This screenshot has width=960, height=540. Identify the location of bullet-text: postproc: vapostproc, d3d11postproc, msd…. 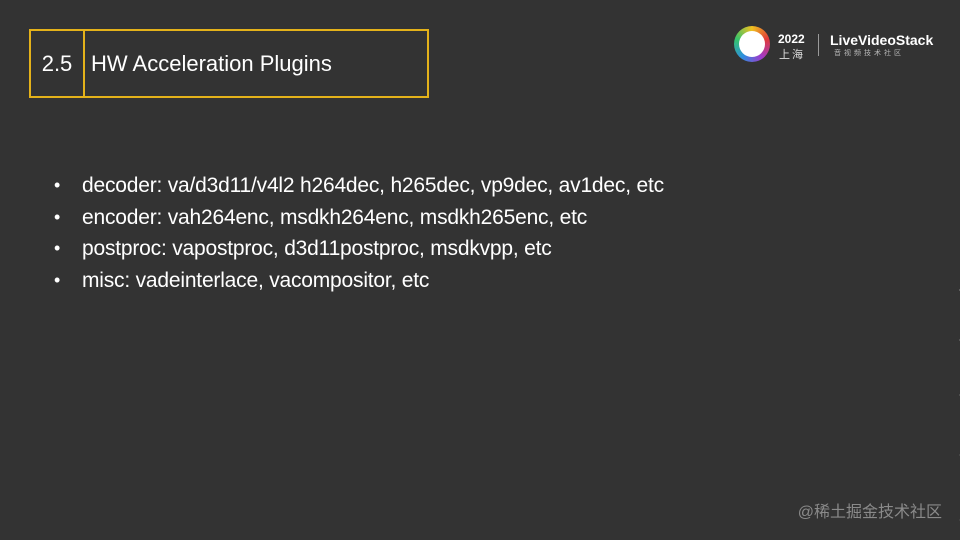
(317, 248).